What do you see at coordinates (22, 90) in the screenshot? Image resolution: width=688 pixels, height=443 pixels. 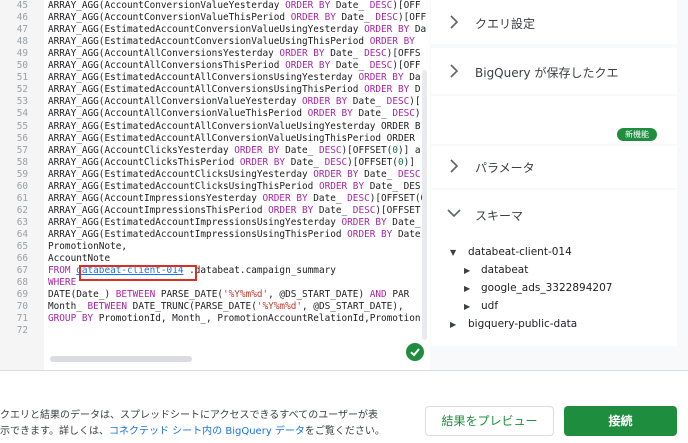 I see `line-number: 52` at bounding box center [22, 90].